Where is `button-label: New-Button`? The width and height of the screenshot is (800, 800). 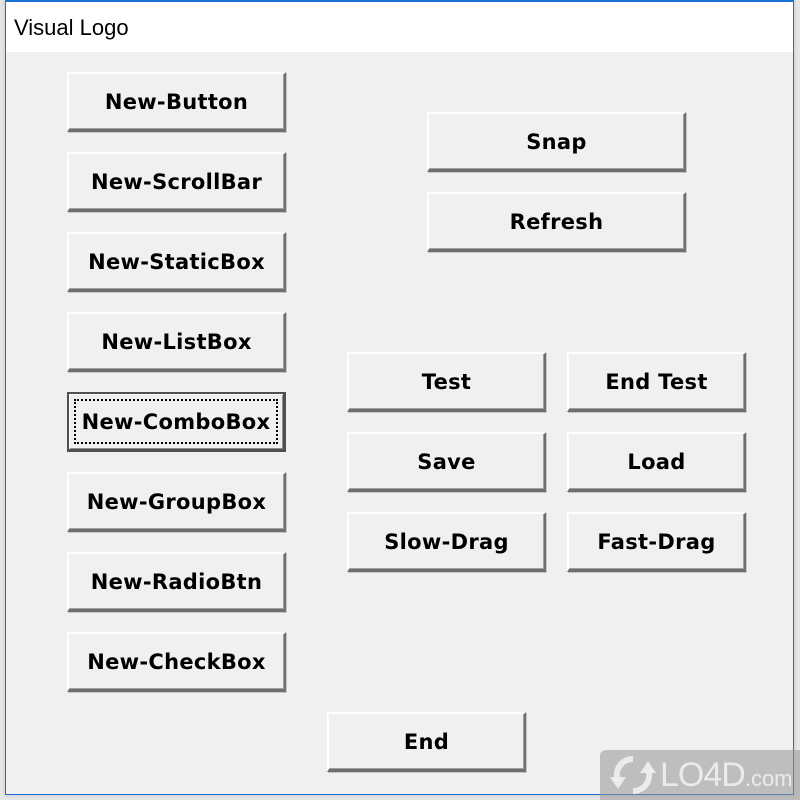
button-label: New-Button is located at coordinates (176, 101).